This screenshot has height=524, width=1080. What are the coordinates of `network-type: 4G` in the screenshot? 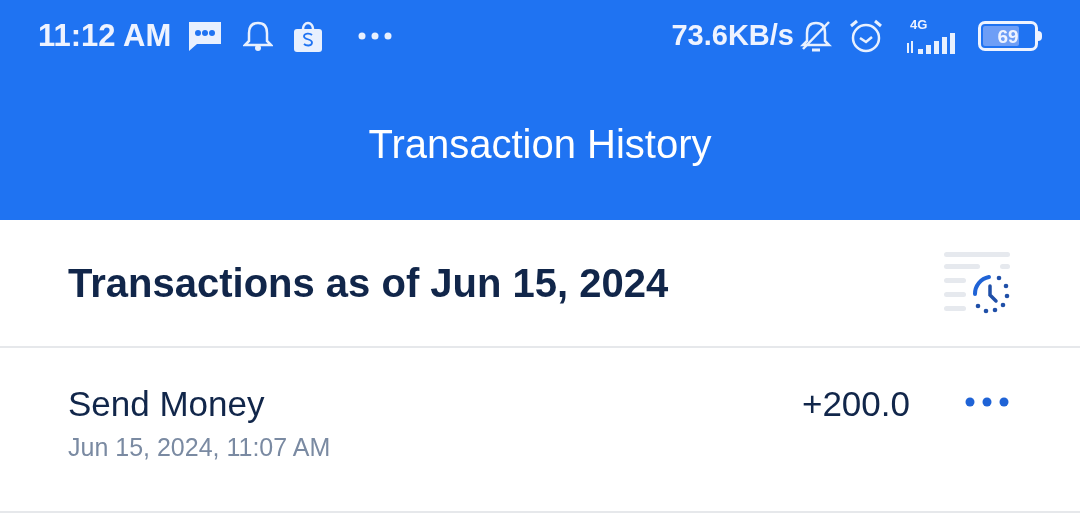 It's located at (919, 24).